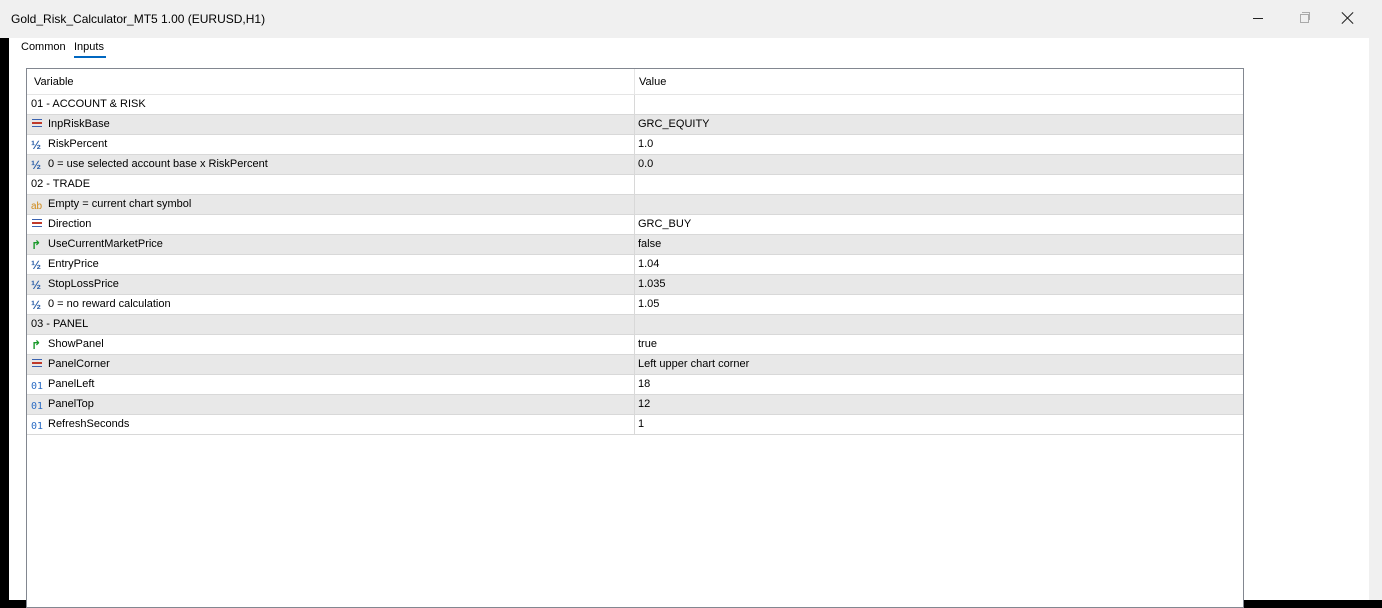  I want to click on value-cell: false, so click(937, 244).